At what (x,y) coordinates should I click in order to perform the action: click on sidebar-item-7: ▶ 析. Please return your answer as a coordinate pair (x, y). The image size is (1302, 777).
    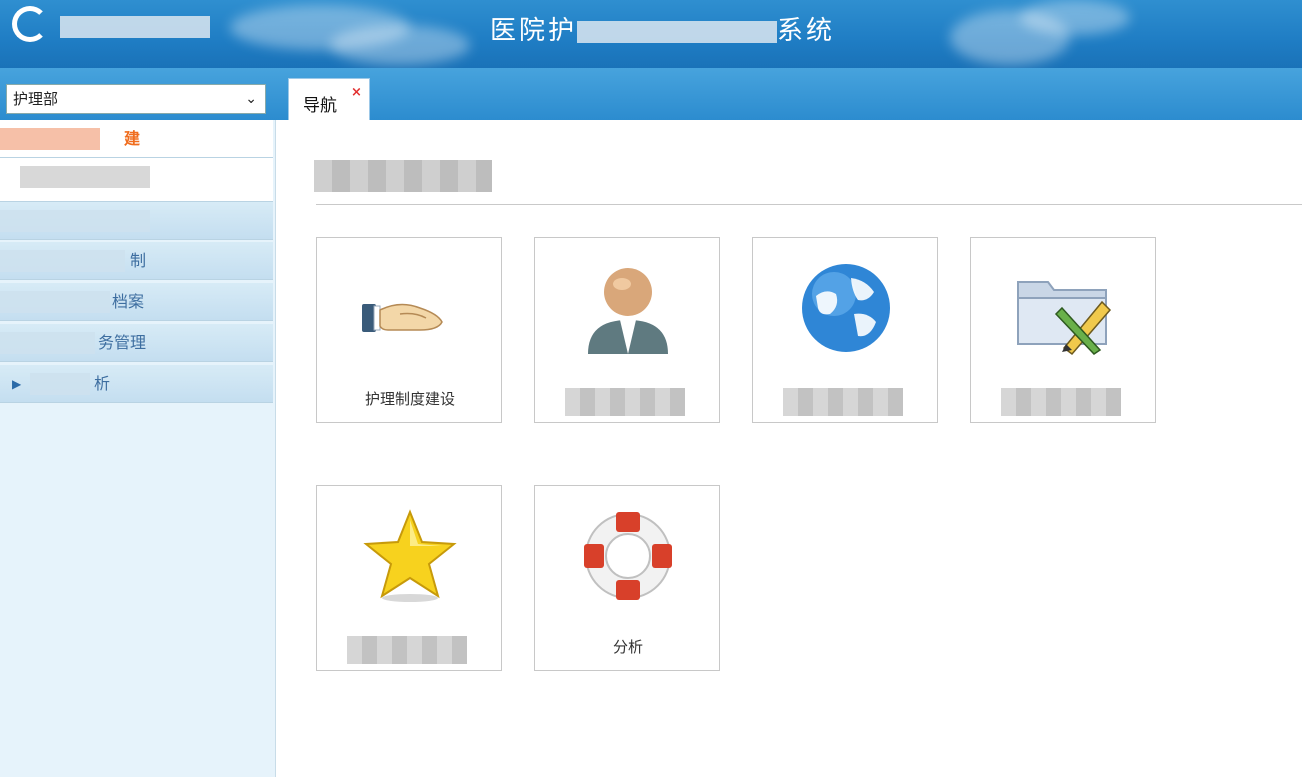
    Looking at the image, I should click on (136, 384).